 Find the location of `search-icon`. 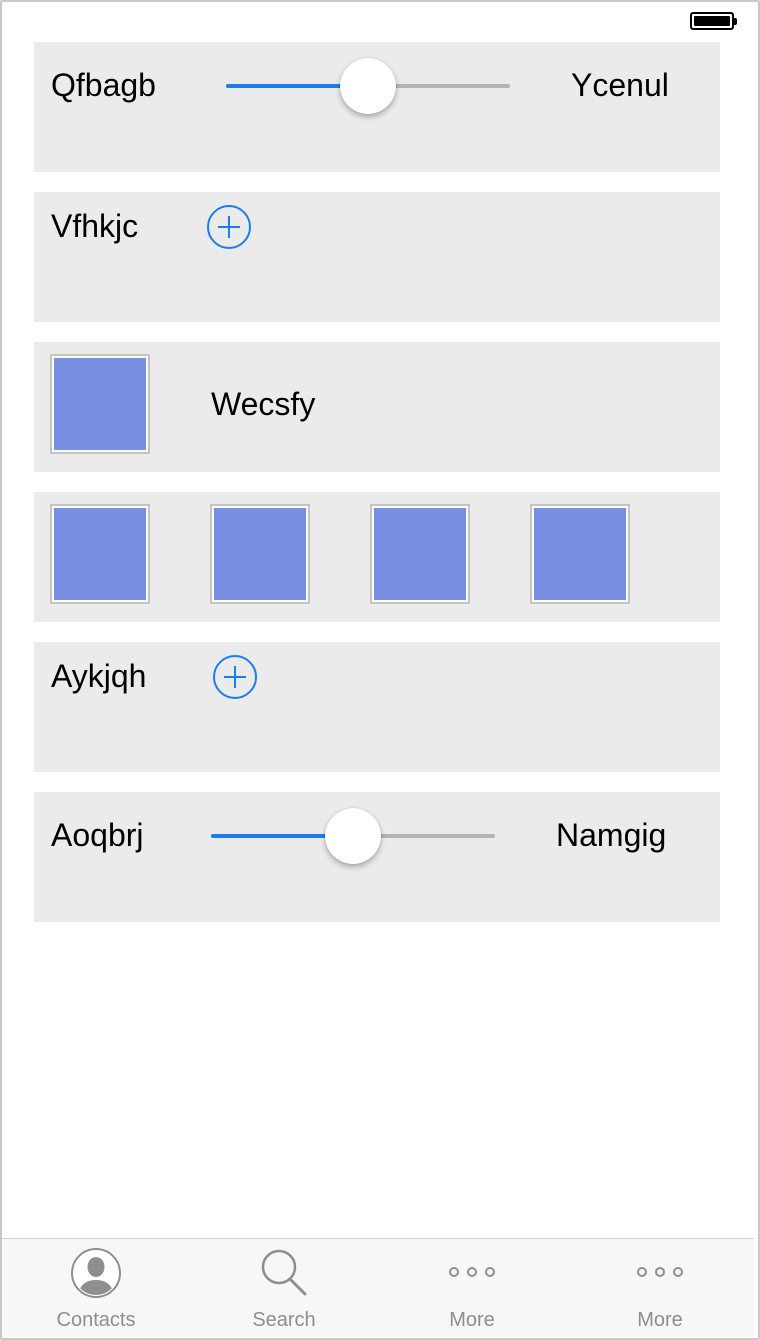

search-icon is located at coordinates (284, 1272).